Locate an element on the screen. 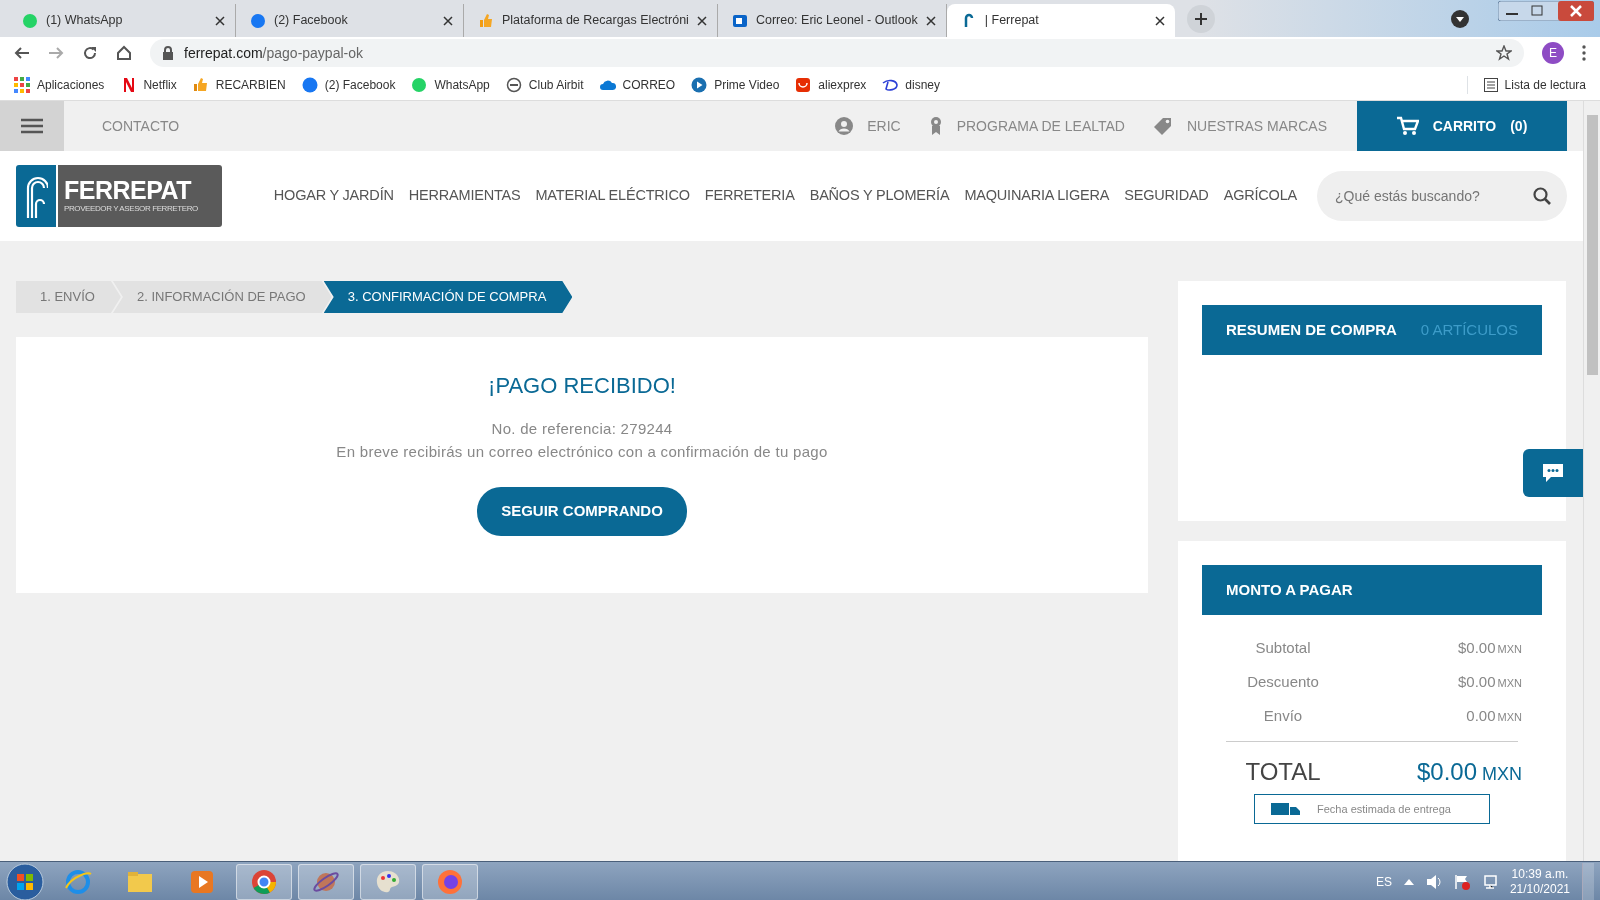 Image resolution: width=1600 pixels, height=900 pixels. reload-icon is located at coordinates (90, 53).